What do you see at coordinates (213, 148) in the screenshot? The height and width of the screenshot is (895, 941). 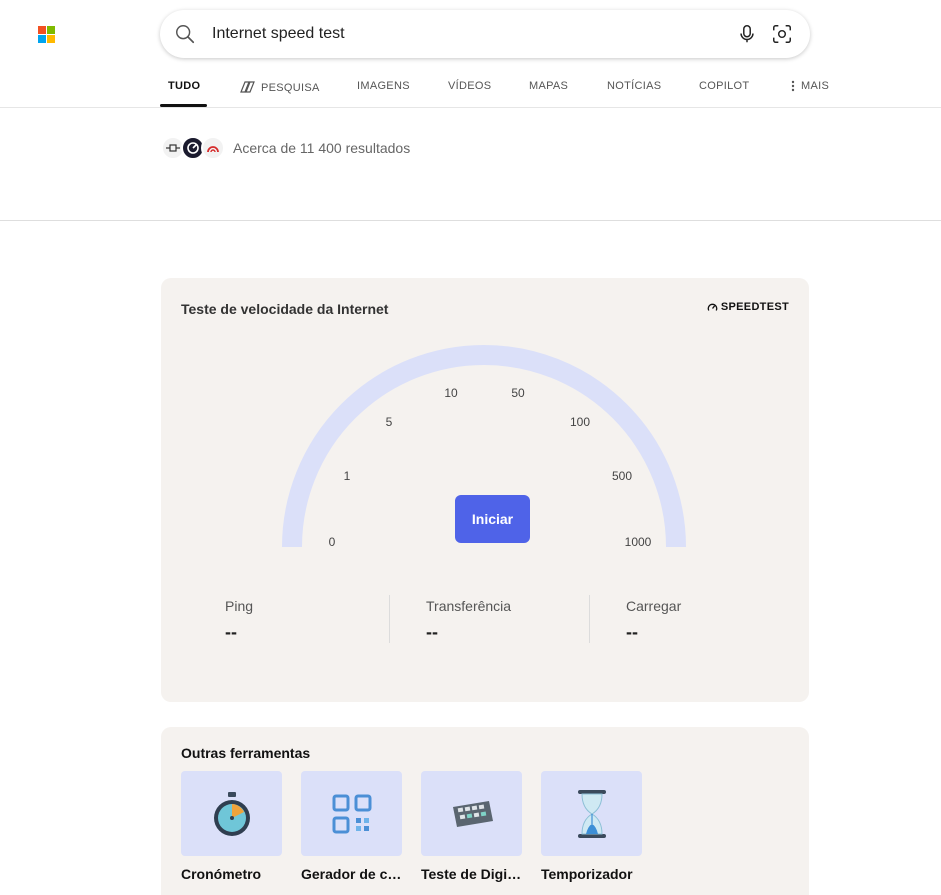 I see `gauge-favicon-icon` at bounding box center [213, 148].